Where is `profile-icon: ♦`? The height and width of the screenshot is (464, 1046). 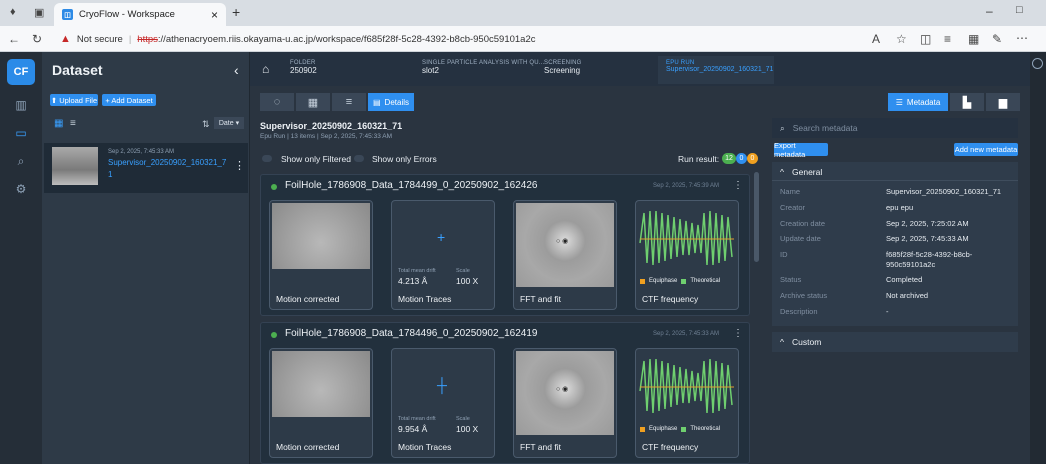 profile-icon: ♦ is located at coordinates (13, 12).